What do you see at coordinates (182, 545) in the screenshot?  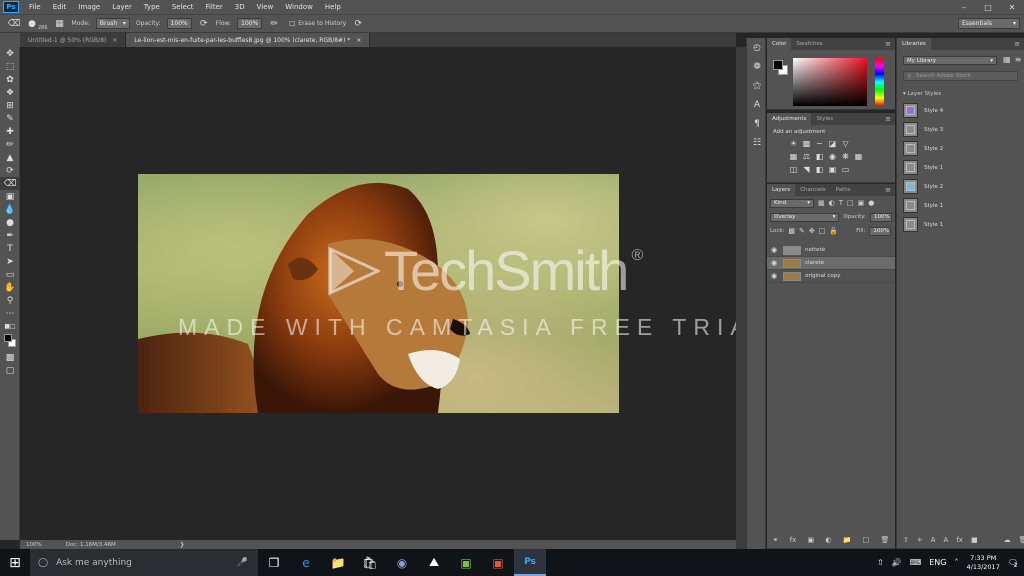 I see `status-menu-arrow-icon: ❯` at bounding box center [182, 545].